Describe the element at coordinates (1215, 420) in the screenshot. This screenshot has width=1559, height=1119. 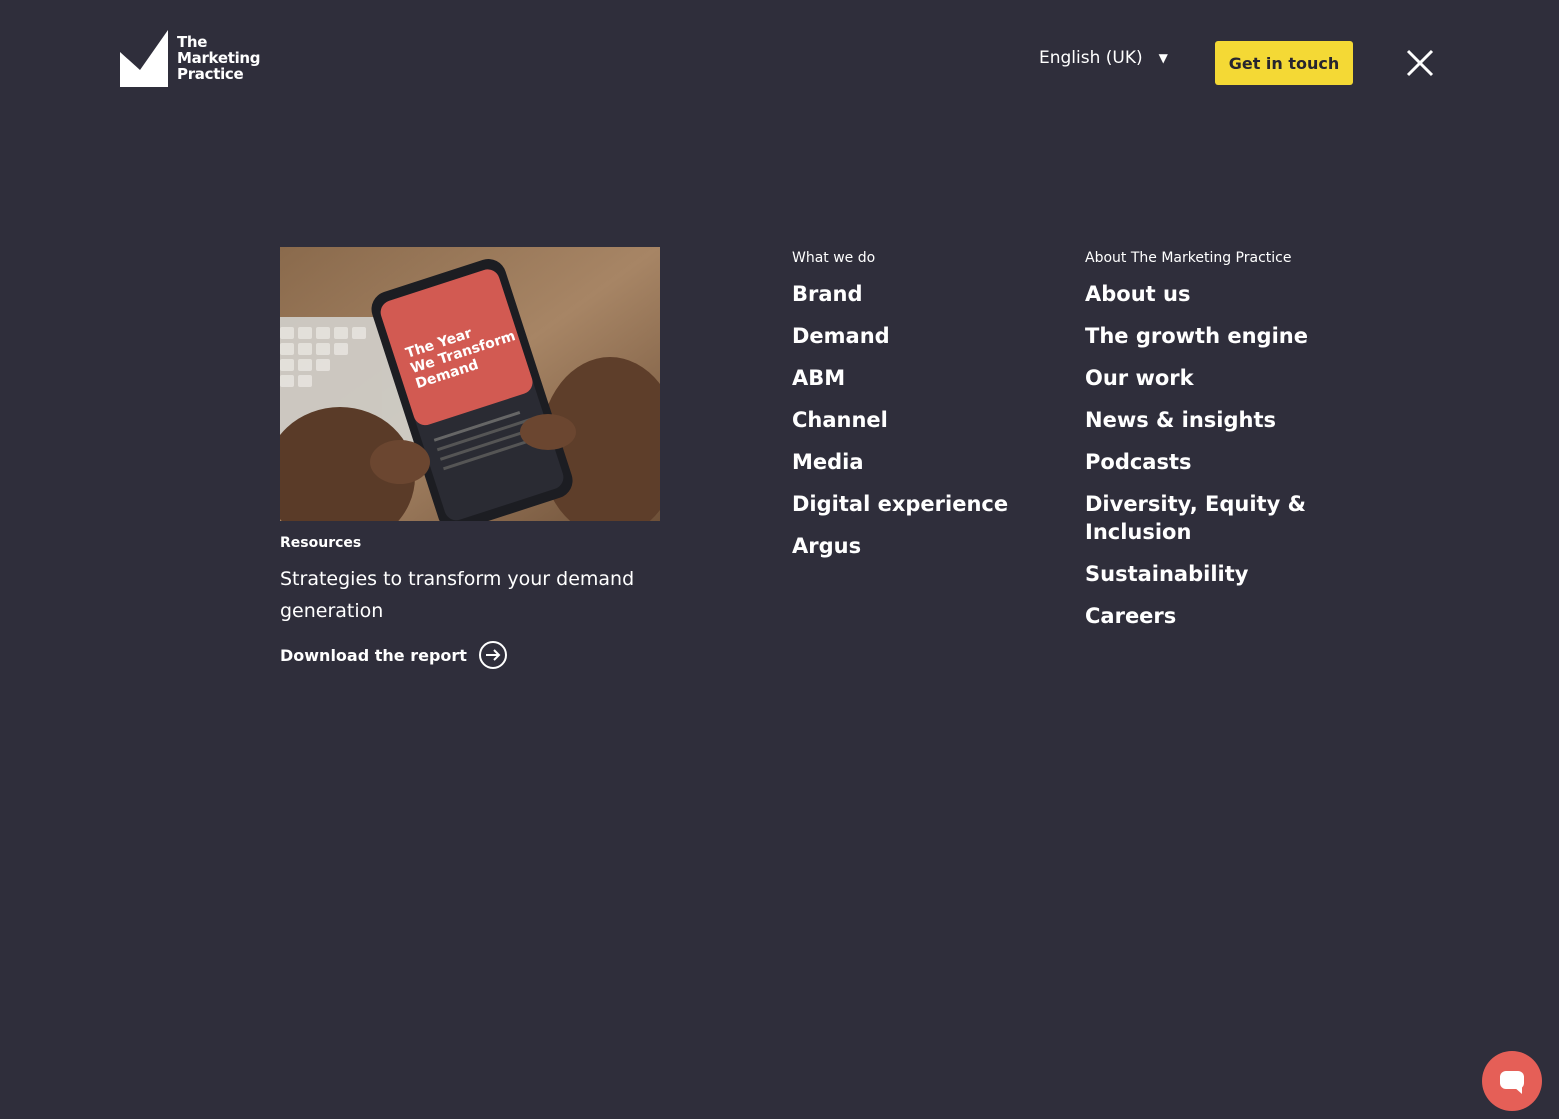
I see `nav-item-news-insights: News & insights` at that location.